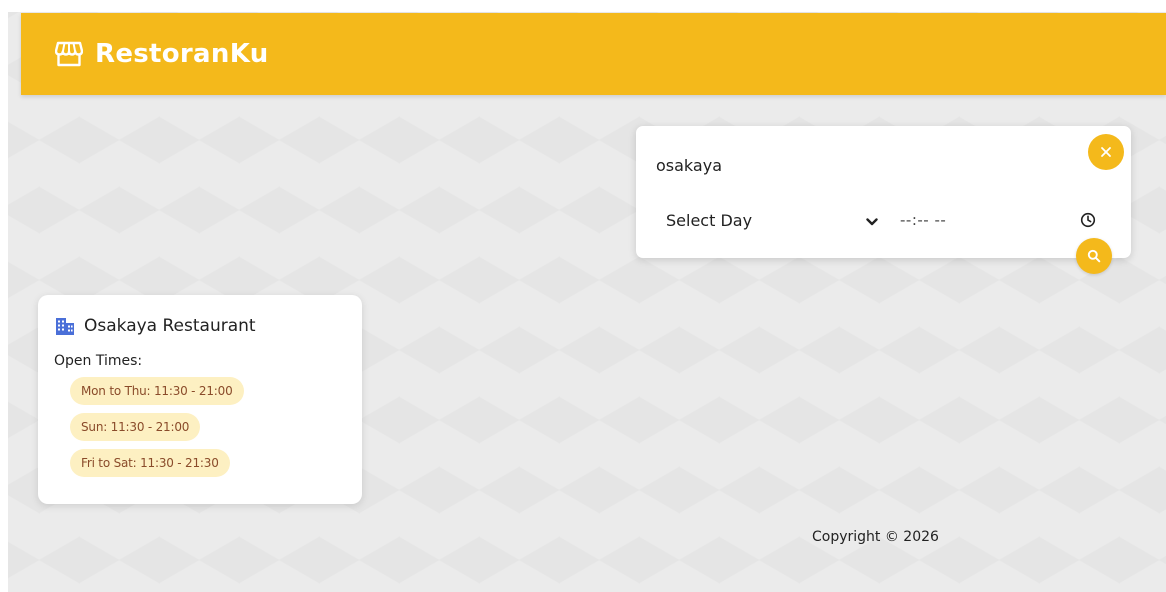  Describe the element at coordinates (773, 220) in the screenshot. I see `day-select: Select Day` at that location.